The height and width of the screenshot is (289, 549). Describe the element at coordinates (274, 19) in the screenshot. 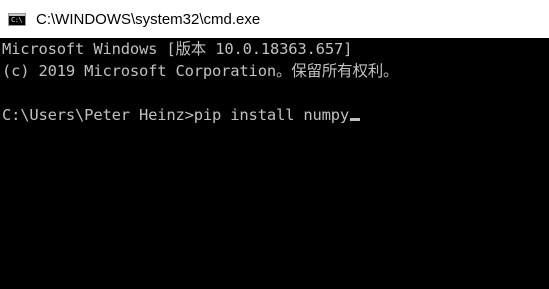

I see `title-bar: C:\ C:\WINDOWS\system32\cmd.exe` at that location.